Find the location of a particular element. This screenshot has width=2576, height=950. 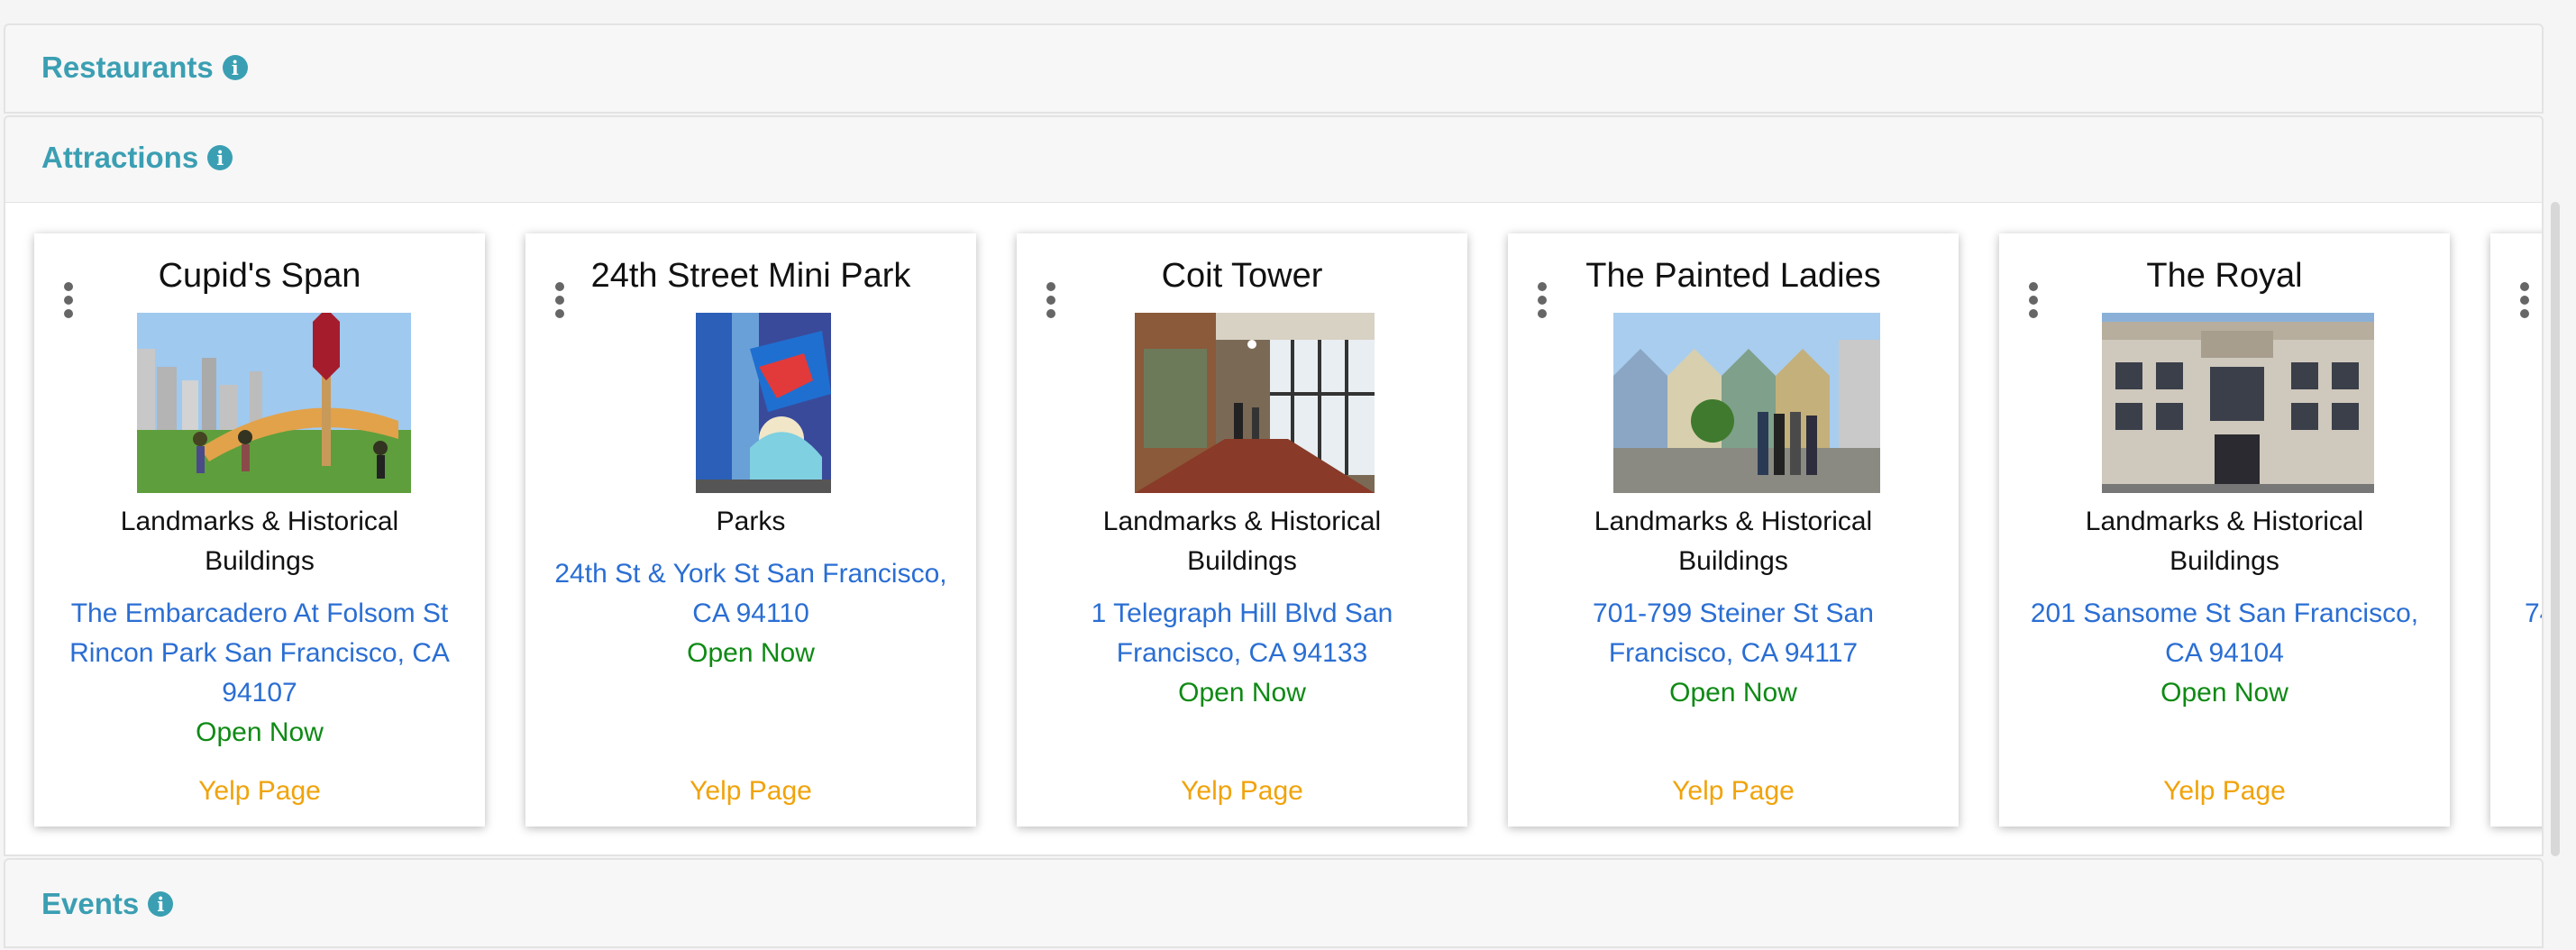

victorian-houses-photo is located at coordinates (1746, 403).